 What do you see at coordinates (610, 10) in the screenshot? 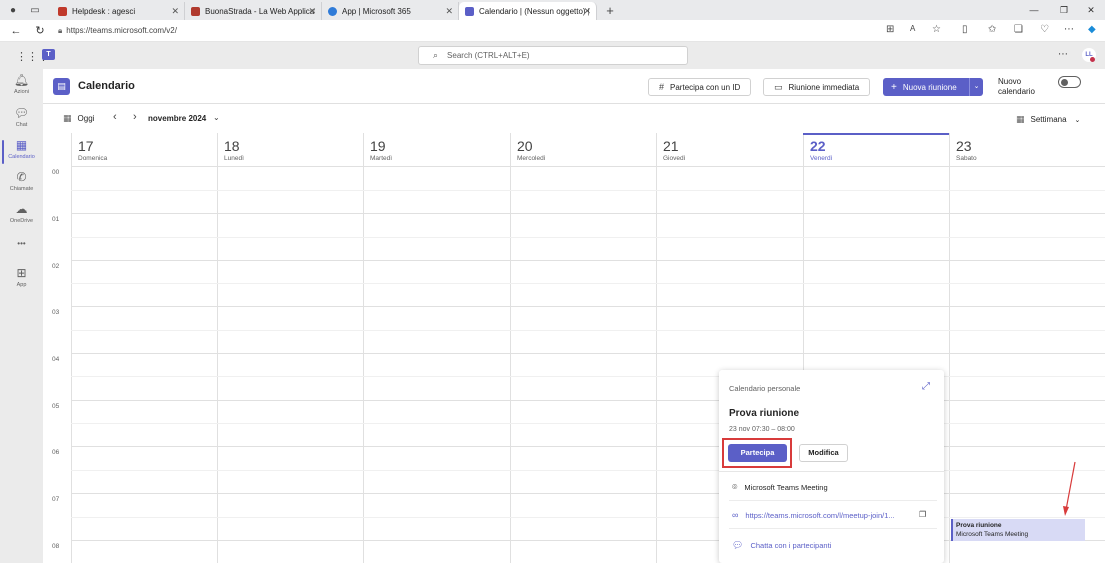
I see `new-tab-icon: +` at bounding box center [610, 10].